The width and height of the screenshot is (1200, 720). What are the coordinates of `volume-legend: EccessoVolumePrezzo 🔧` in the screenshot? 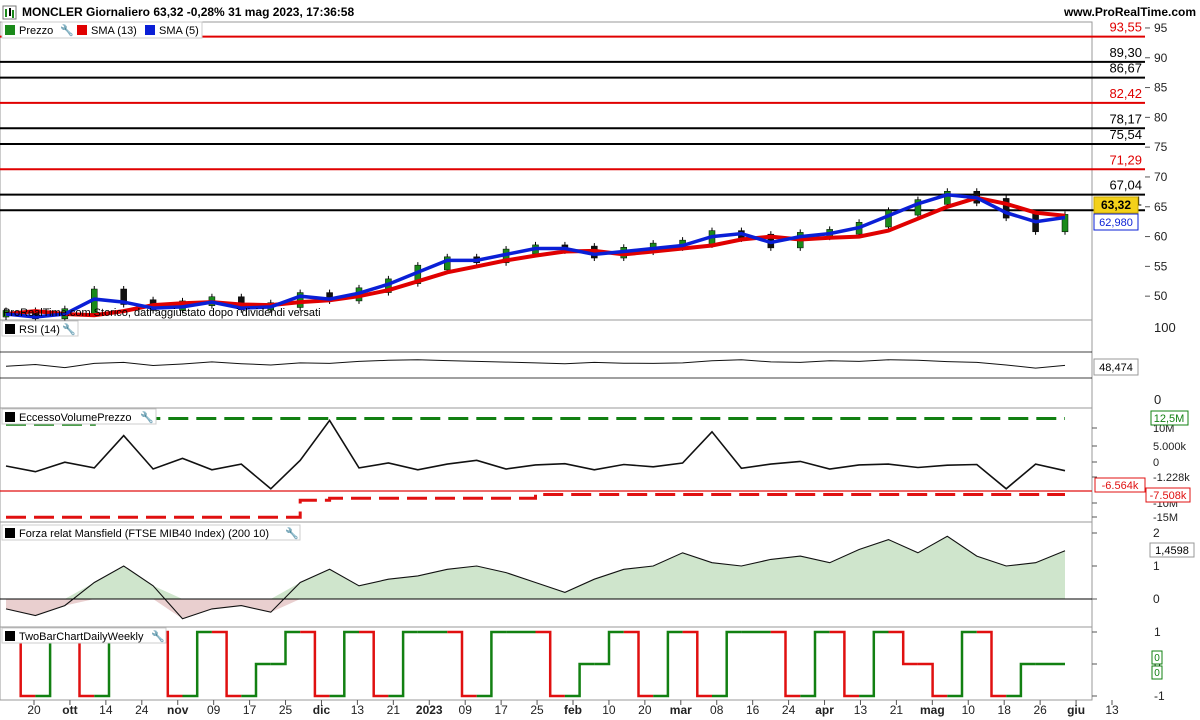 It's located at (79, 416).